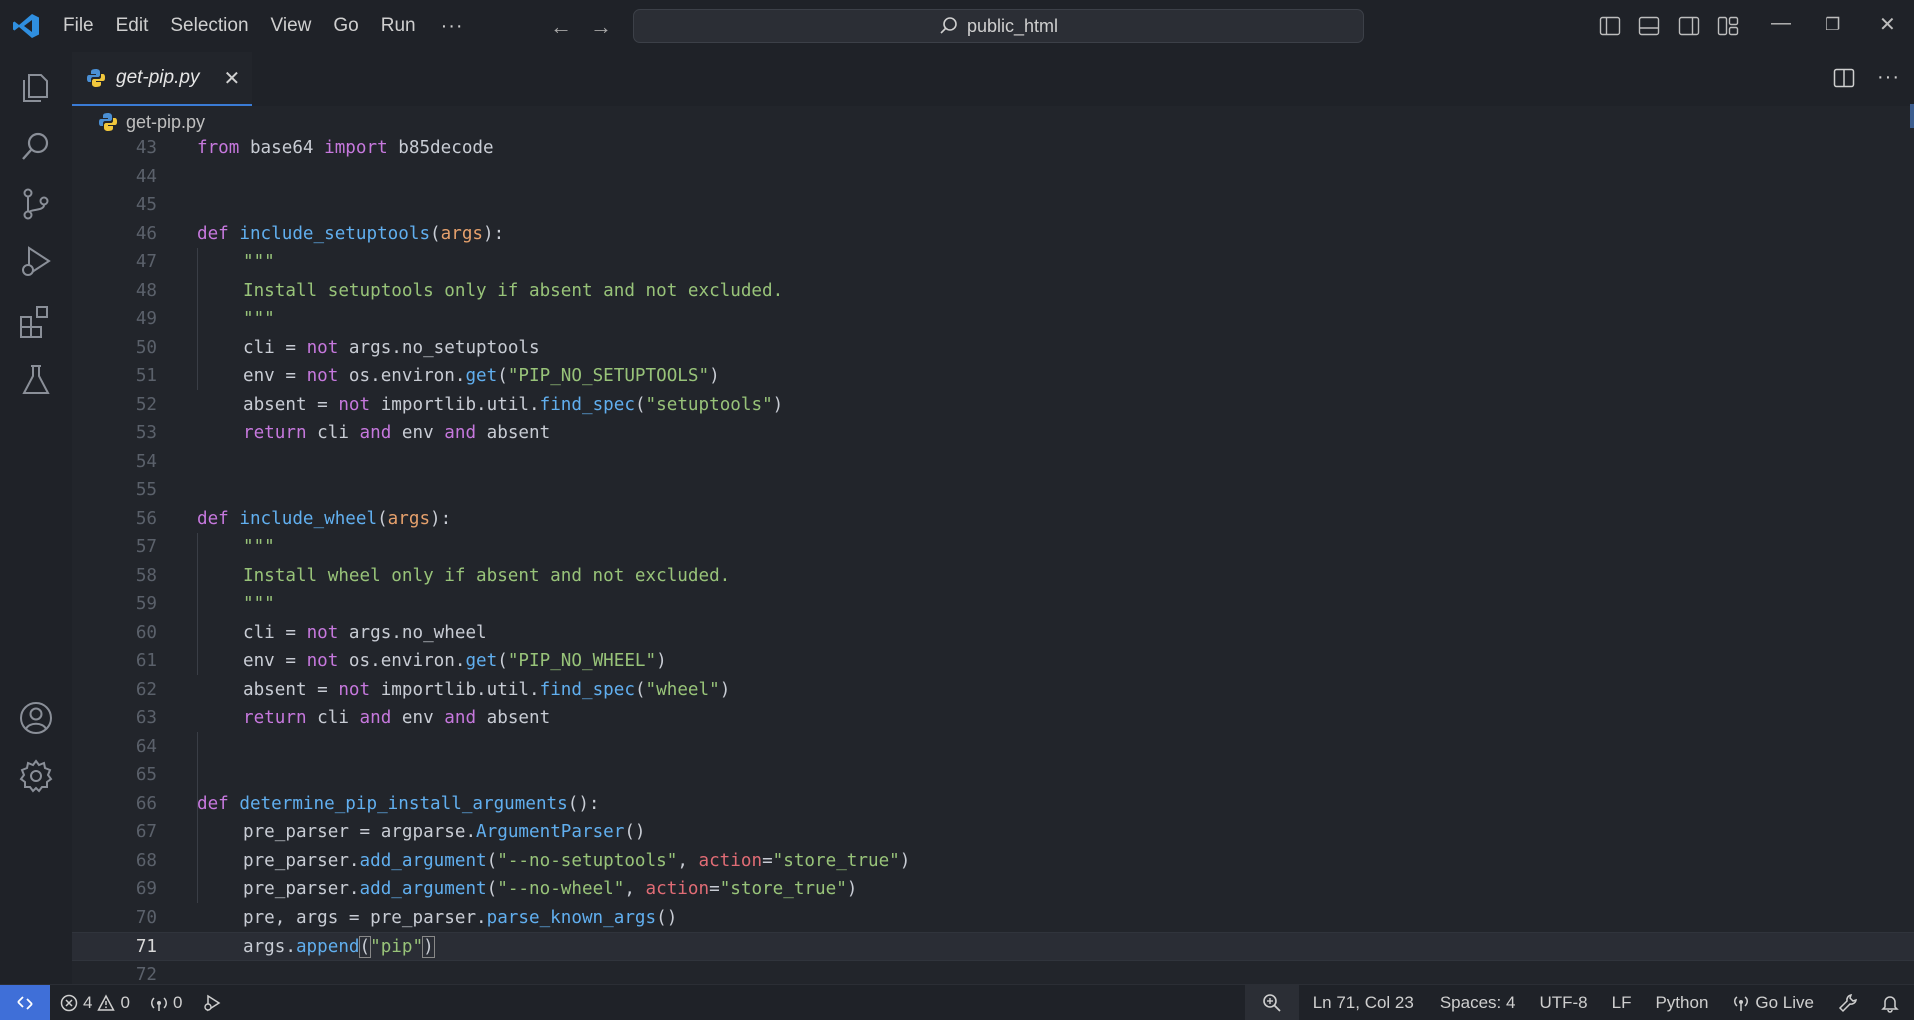  What do you see at coordinates (398, 26) in the screenshot?
I see `menu-run: Run` at bounding box center [398, 26].